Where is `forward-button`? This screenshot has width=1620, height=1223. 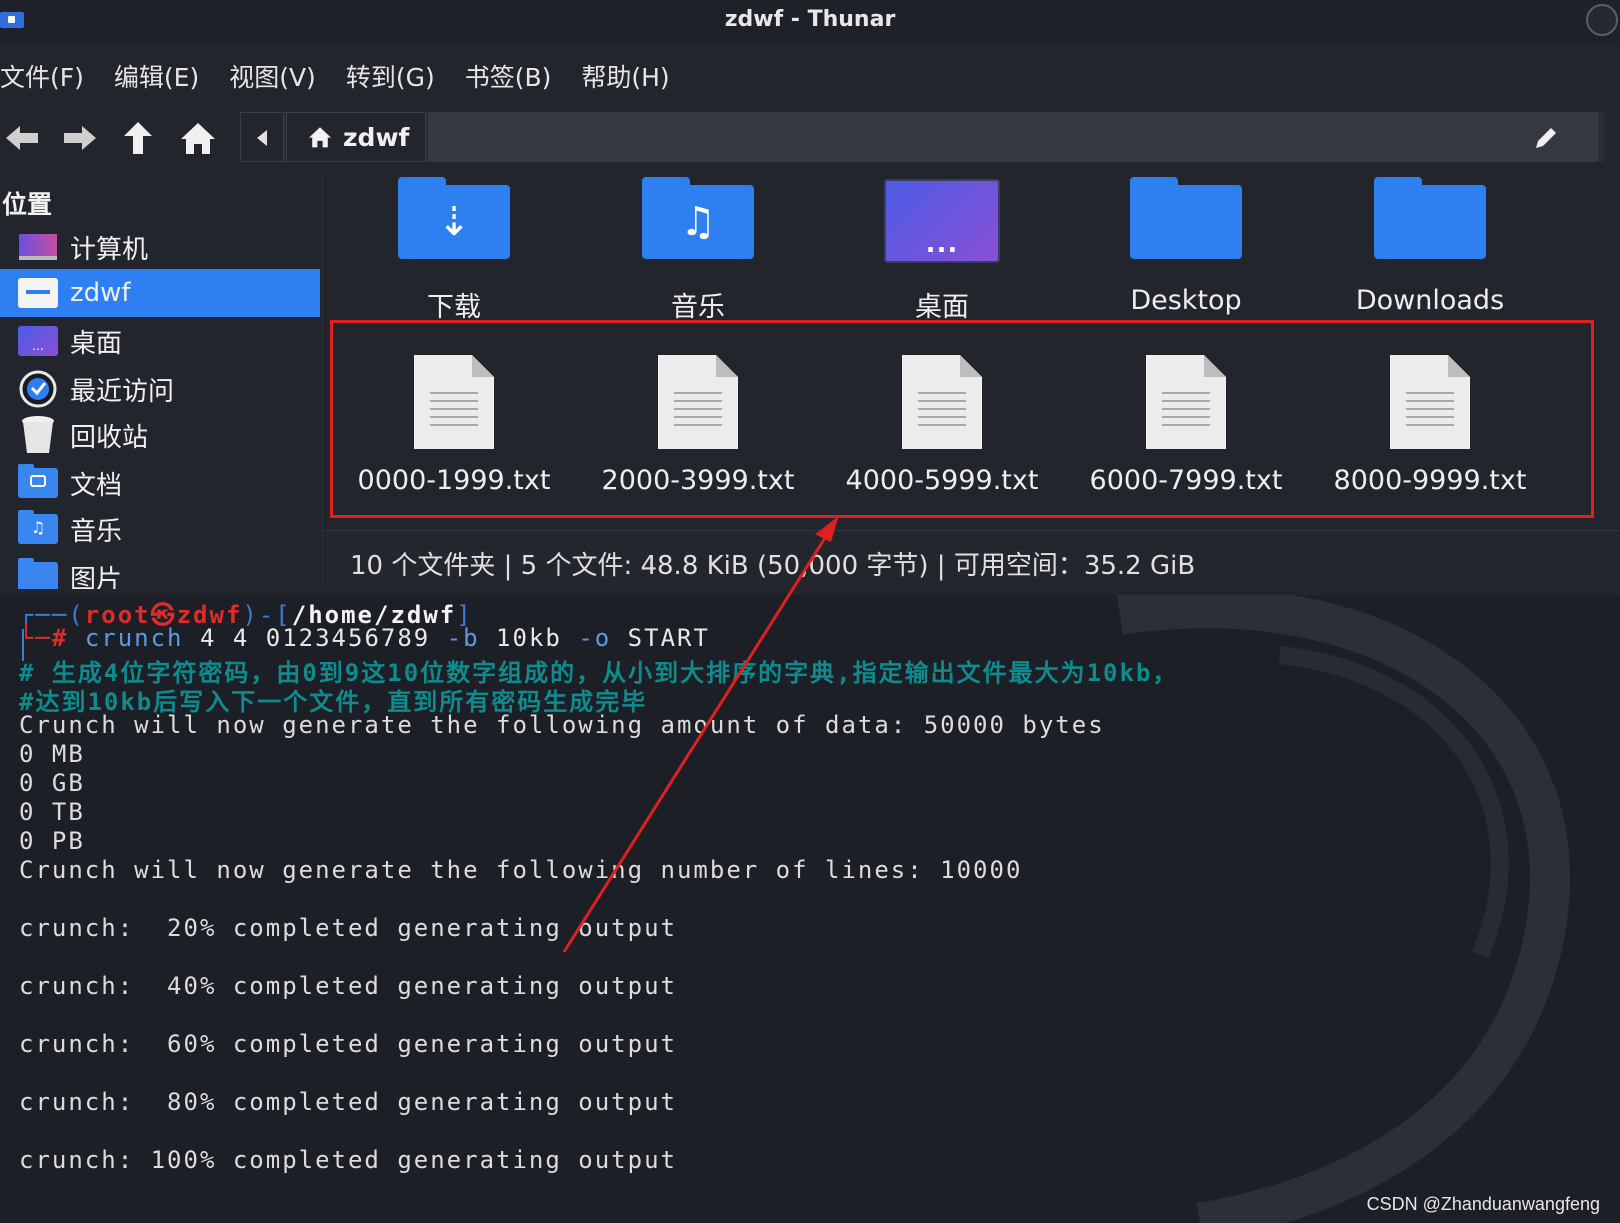
forward-button is located at coordinates (80, 138).